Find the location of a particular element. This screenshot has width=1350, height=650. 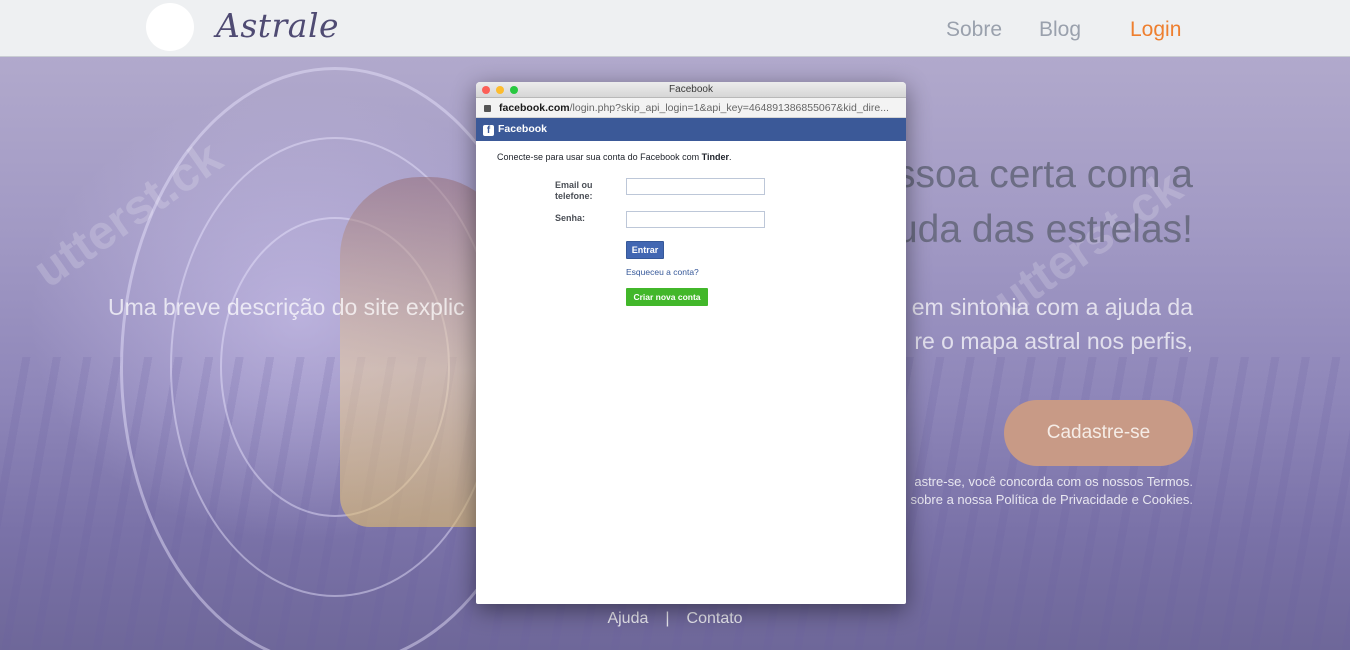

description-left: Uma breve descrição do site explic is located at coordinates (286, 307).